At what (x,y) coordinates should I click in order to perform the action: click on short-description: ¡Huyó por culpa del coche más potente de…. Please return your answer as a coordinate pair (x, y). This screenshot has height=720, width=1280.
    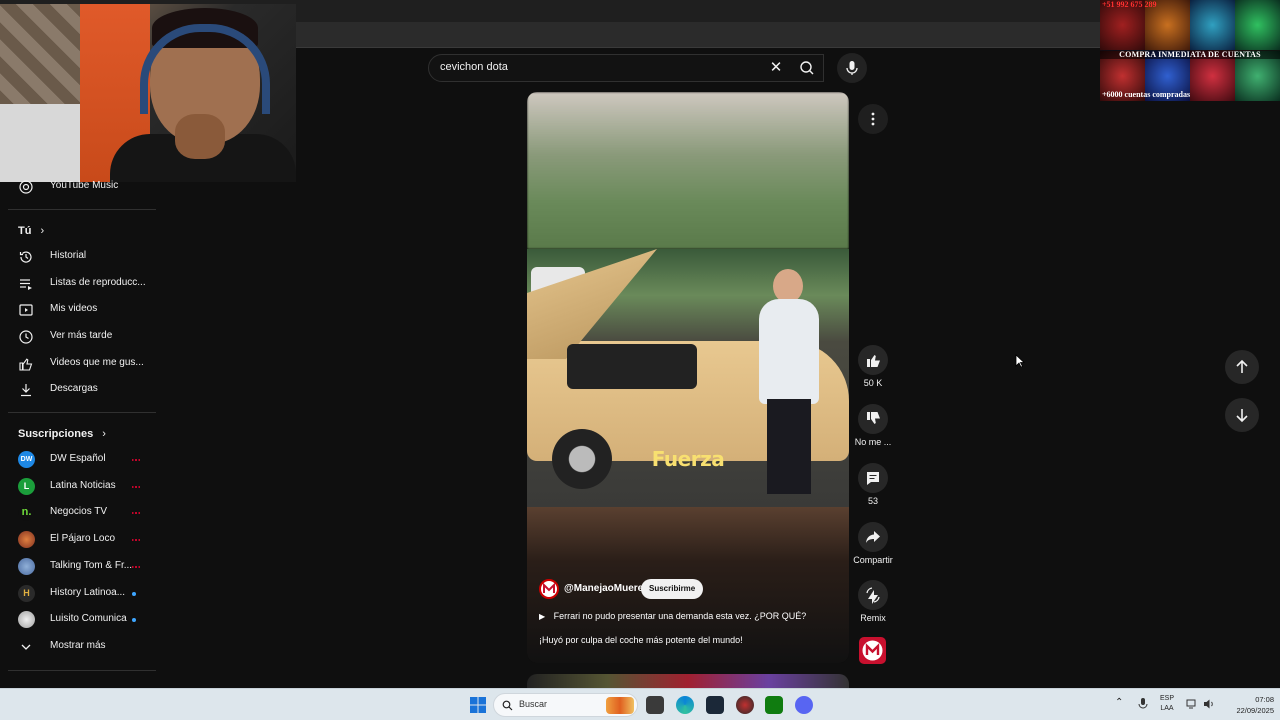
    Looking at the image, I should click on (641, 640).